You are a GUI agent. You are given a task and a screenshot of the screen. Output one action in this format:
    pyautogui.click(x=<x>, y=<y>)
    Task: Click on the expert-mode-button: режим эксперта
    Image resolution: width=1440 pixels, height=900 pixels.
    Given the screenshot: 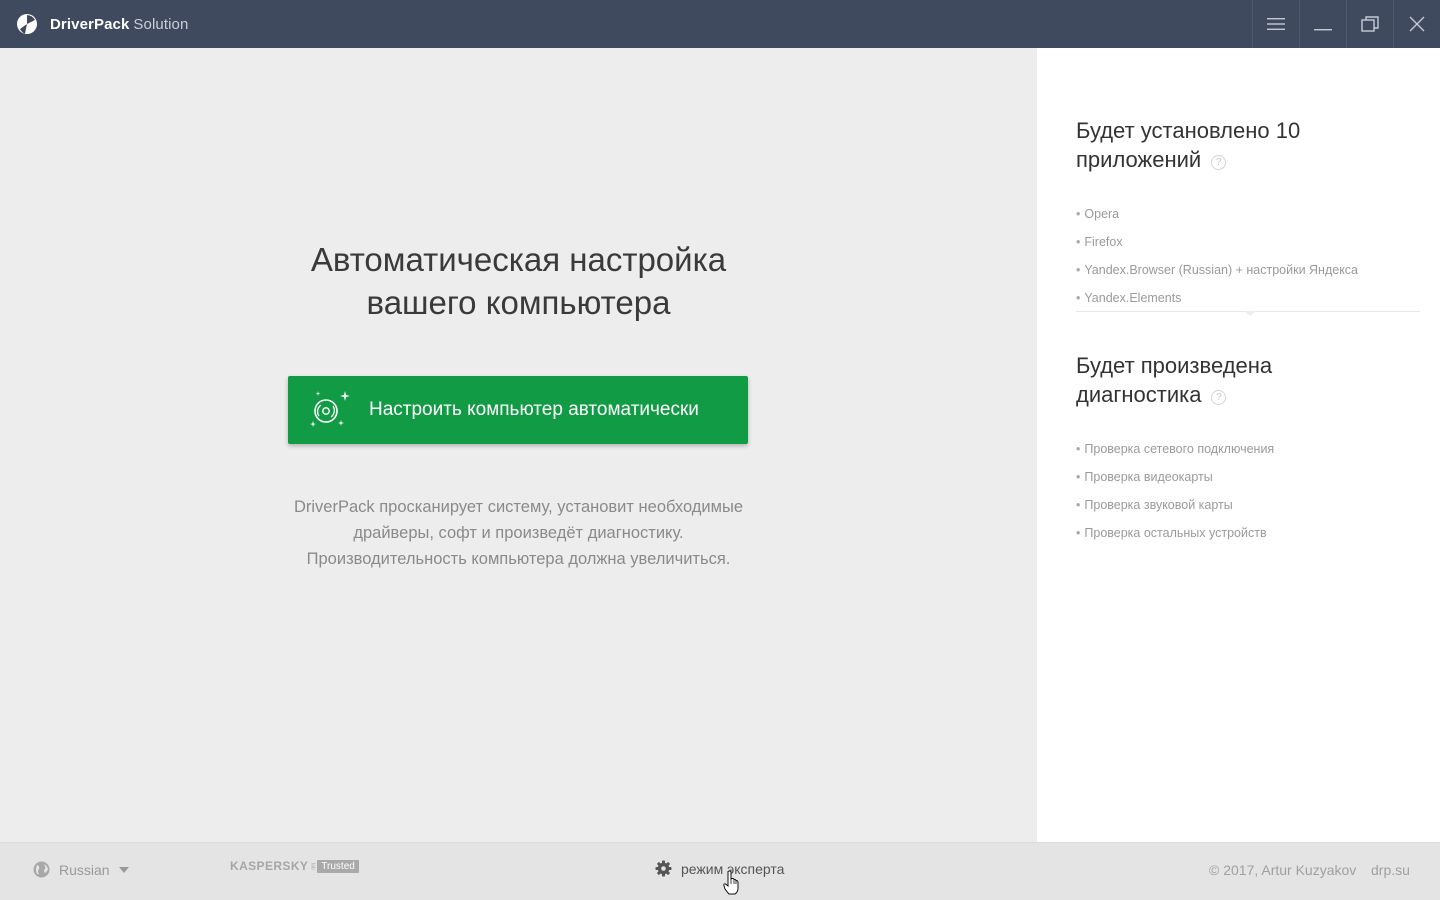 What is the action you would take?
    pyautogui.click(x=719, y=868)
    